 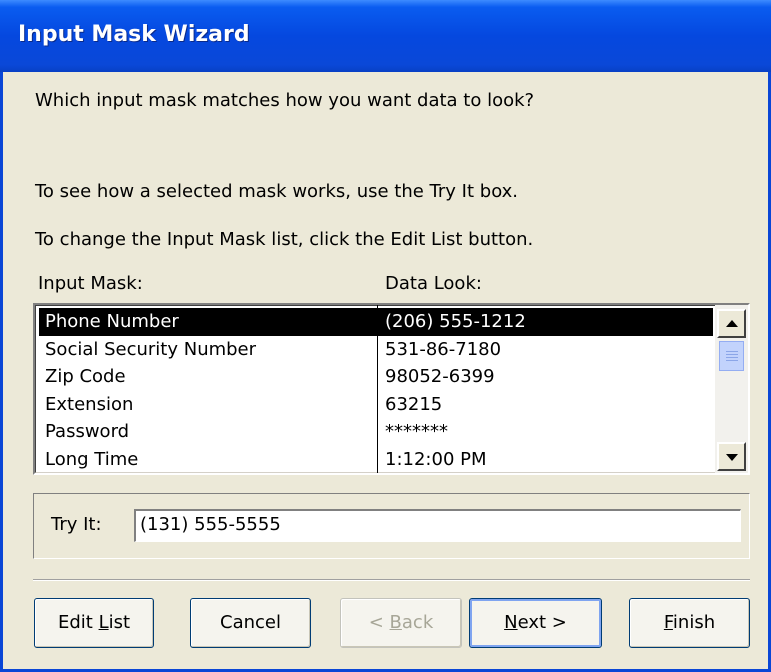 What do you see at coordinates (376, 322) in the screenshot?
I see `list-item: Phone Number (206) 555-1212` at bounding box center [376, 322].